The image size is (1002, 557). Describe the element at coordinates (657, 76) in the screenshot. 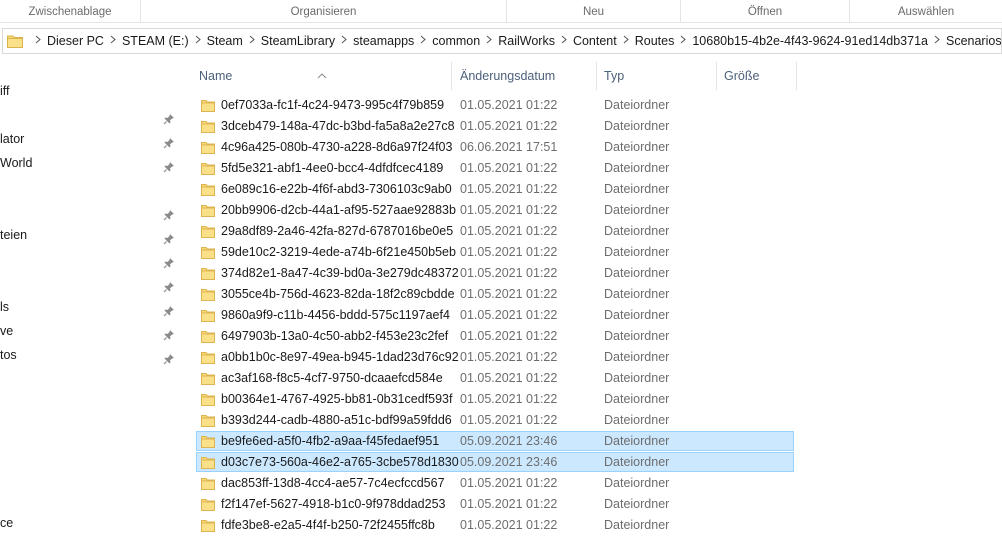

I see `column-header-type: Typ` at that location.